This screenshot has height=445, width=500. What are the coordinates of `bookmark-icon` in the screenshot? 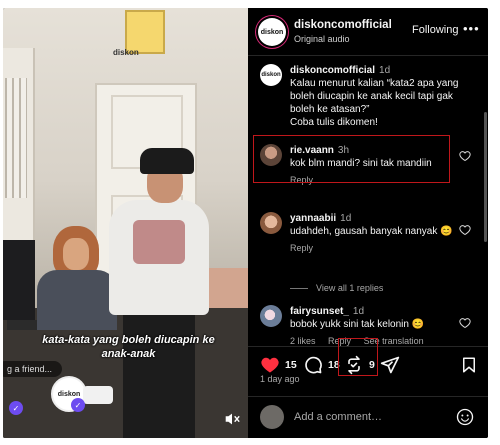 It's located at (469, 365).